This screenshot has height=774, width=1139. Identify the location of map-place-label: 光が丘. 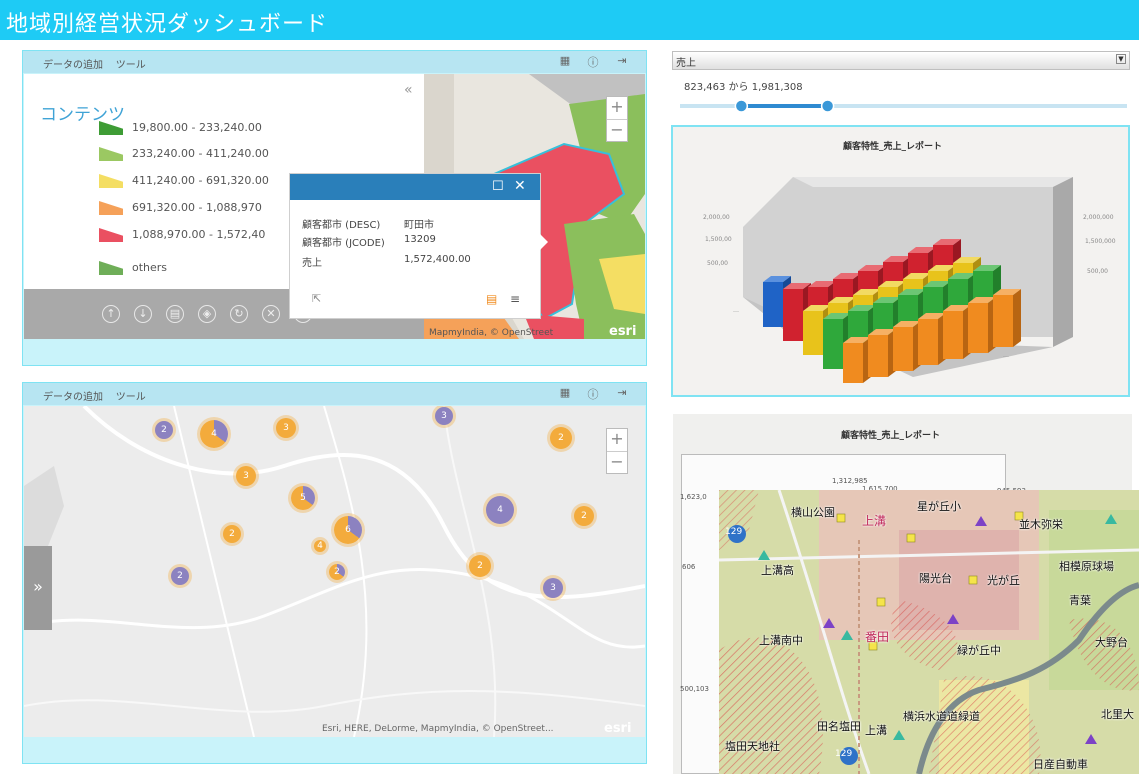
(1003, 580).